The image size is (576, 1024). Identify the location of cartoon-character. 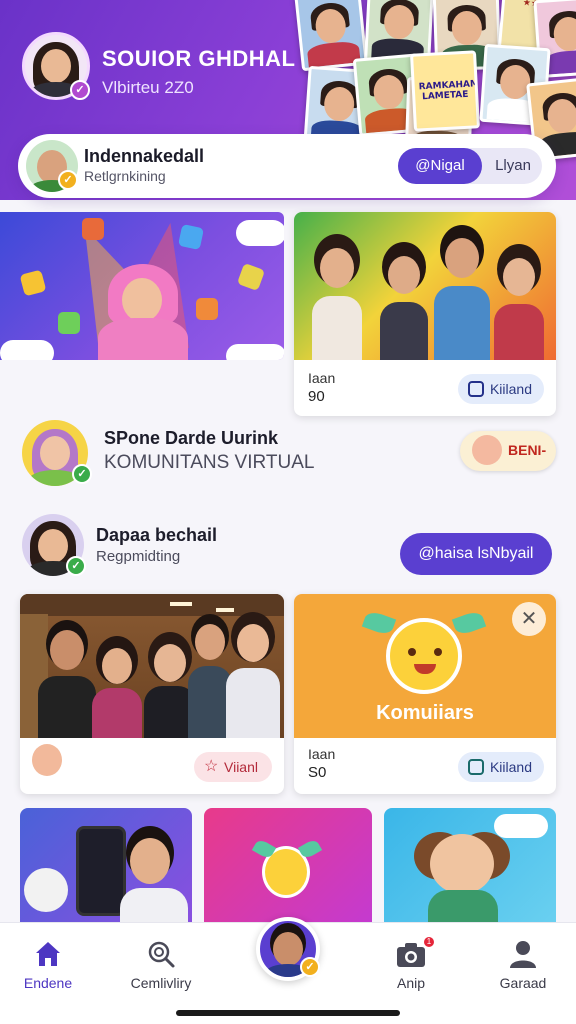
(462, 864).